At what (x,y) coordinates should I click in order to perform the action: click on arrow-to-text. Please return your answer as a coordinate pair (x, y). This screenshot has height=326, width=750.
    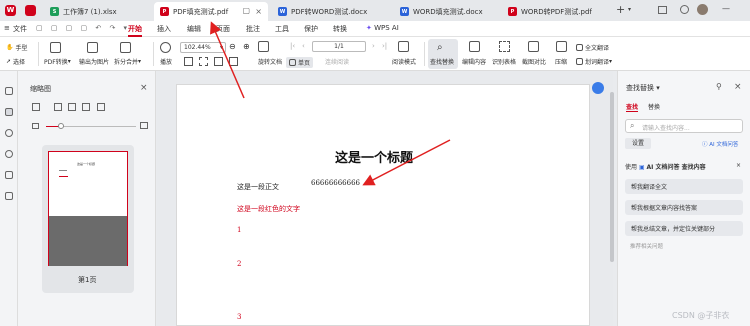
    Looking at the image, I should click on (406, 162).